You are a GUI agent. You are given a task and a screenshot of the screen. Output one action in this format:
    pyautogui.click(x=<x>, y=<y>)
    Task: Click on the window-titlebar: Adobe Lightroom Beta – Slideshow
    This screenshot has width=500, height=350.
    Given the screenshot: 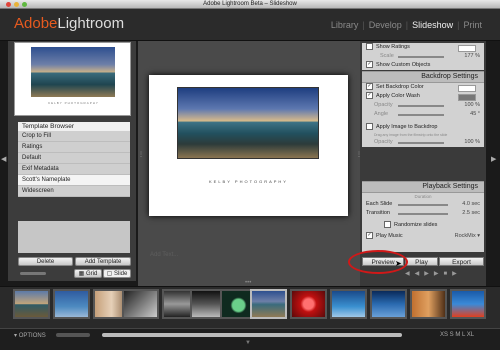 What is the action you would take?
    pyautogui.click(x=250, y=4)
    